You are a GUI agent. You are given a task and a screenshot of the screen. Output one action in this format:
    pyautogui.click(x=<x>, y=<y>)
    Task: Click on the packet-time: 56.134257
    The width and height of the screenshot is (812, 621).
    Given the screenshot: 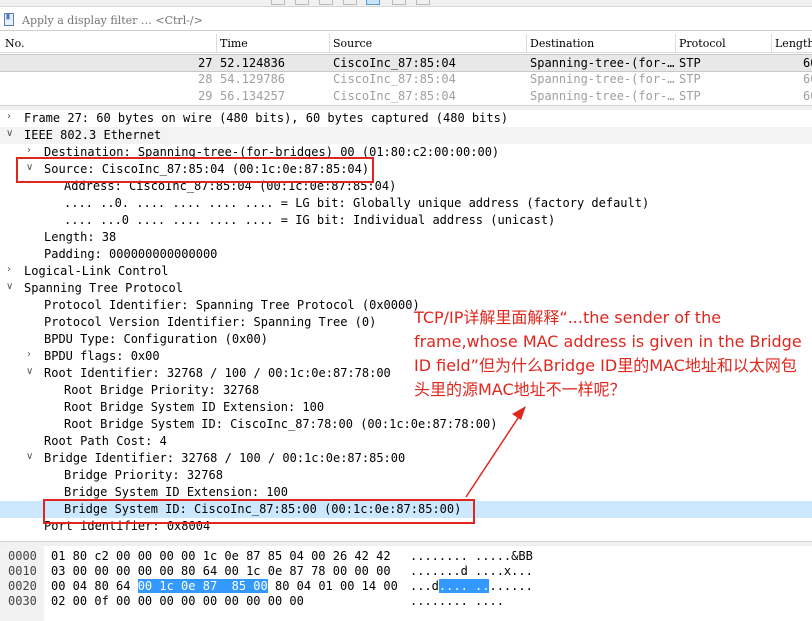 What is the action you would take?
    pyautogui.click(x=253, y=96)
    